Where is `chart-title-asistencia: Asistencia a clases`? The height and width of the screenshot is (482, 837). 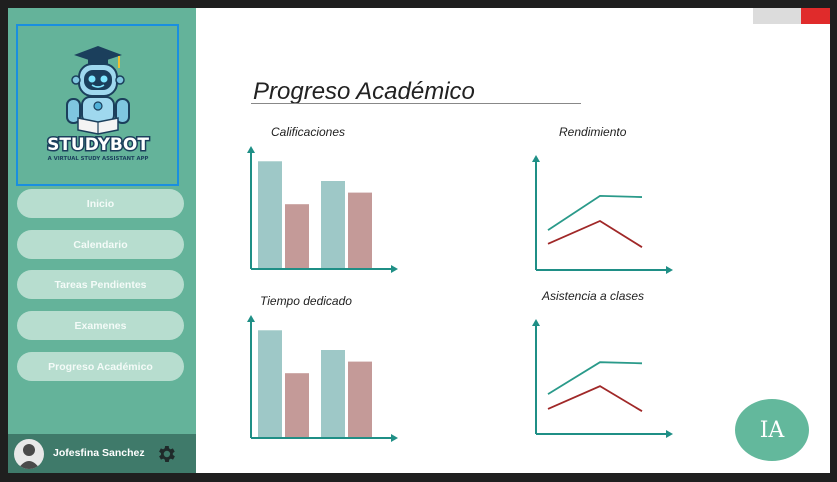
chart-title-asistencia: Asistencia a clases is located at coordinates (593, 296).